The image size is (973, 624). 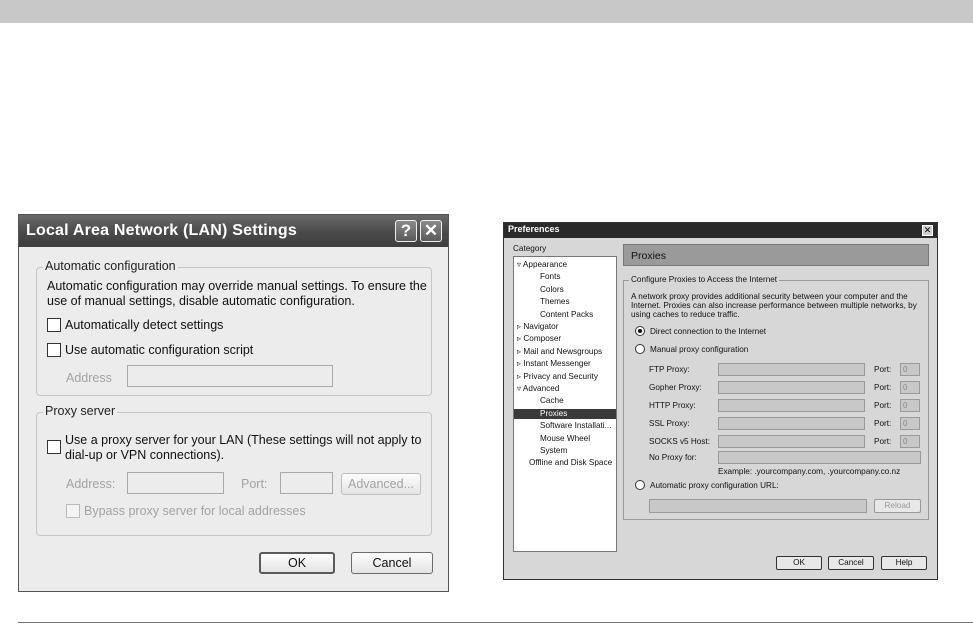 I want to click on category-tree-item: ▿ Advanced, so click(x=538, y=389).